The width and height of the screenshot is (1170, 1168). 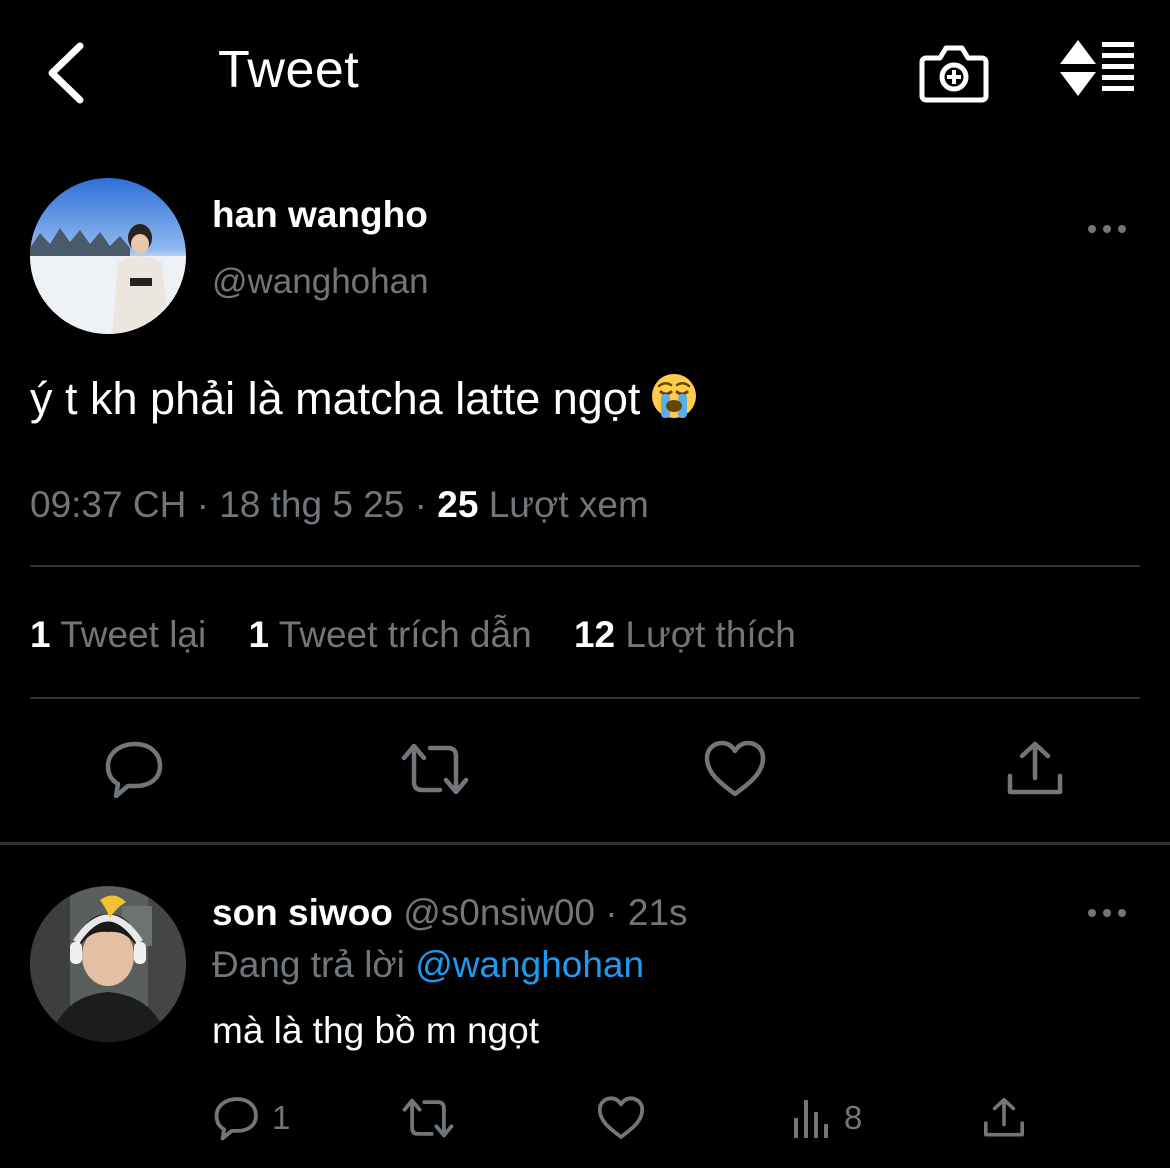 I want to click on tweet-text: ý t kh phải là matcha latte ngọt, so click(x=335, y=398).